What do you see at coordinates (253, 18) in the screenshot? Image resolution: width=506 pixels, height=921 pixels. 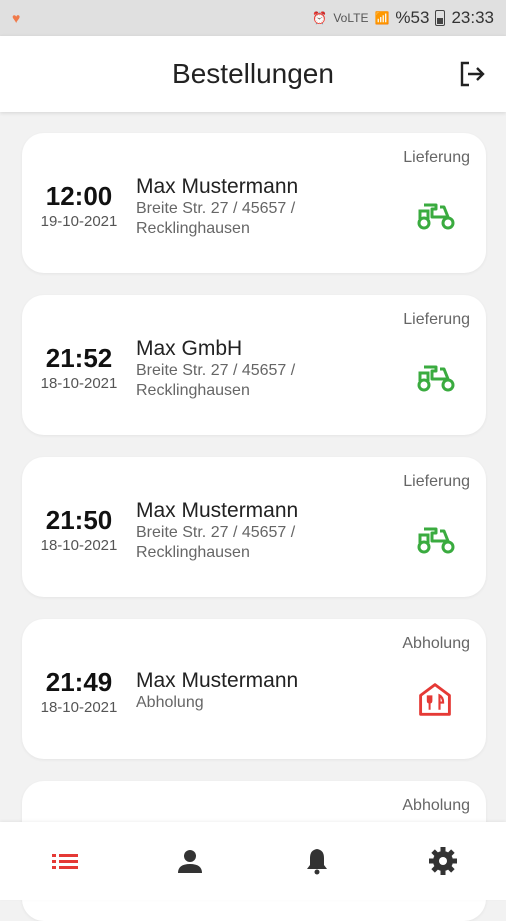 I see `status-bar: ♥ ⏰ VoLTE 📶 %53 23:33` at bounding box center [253, 18].